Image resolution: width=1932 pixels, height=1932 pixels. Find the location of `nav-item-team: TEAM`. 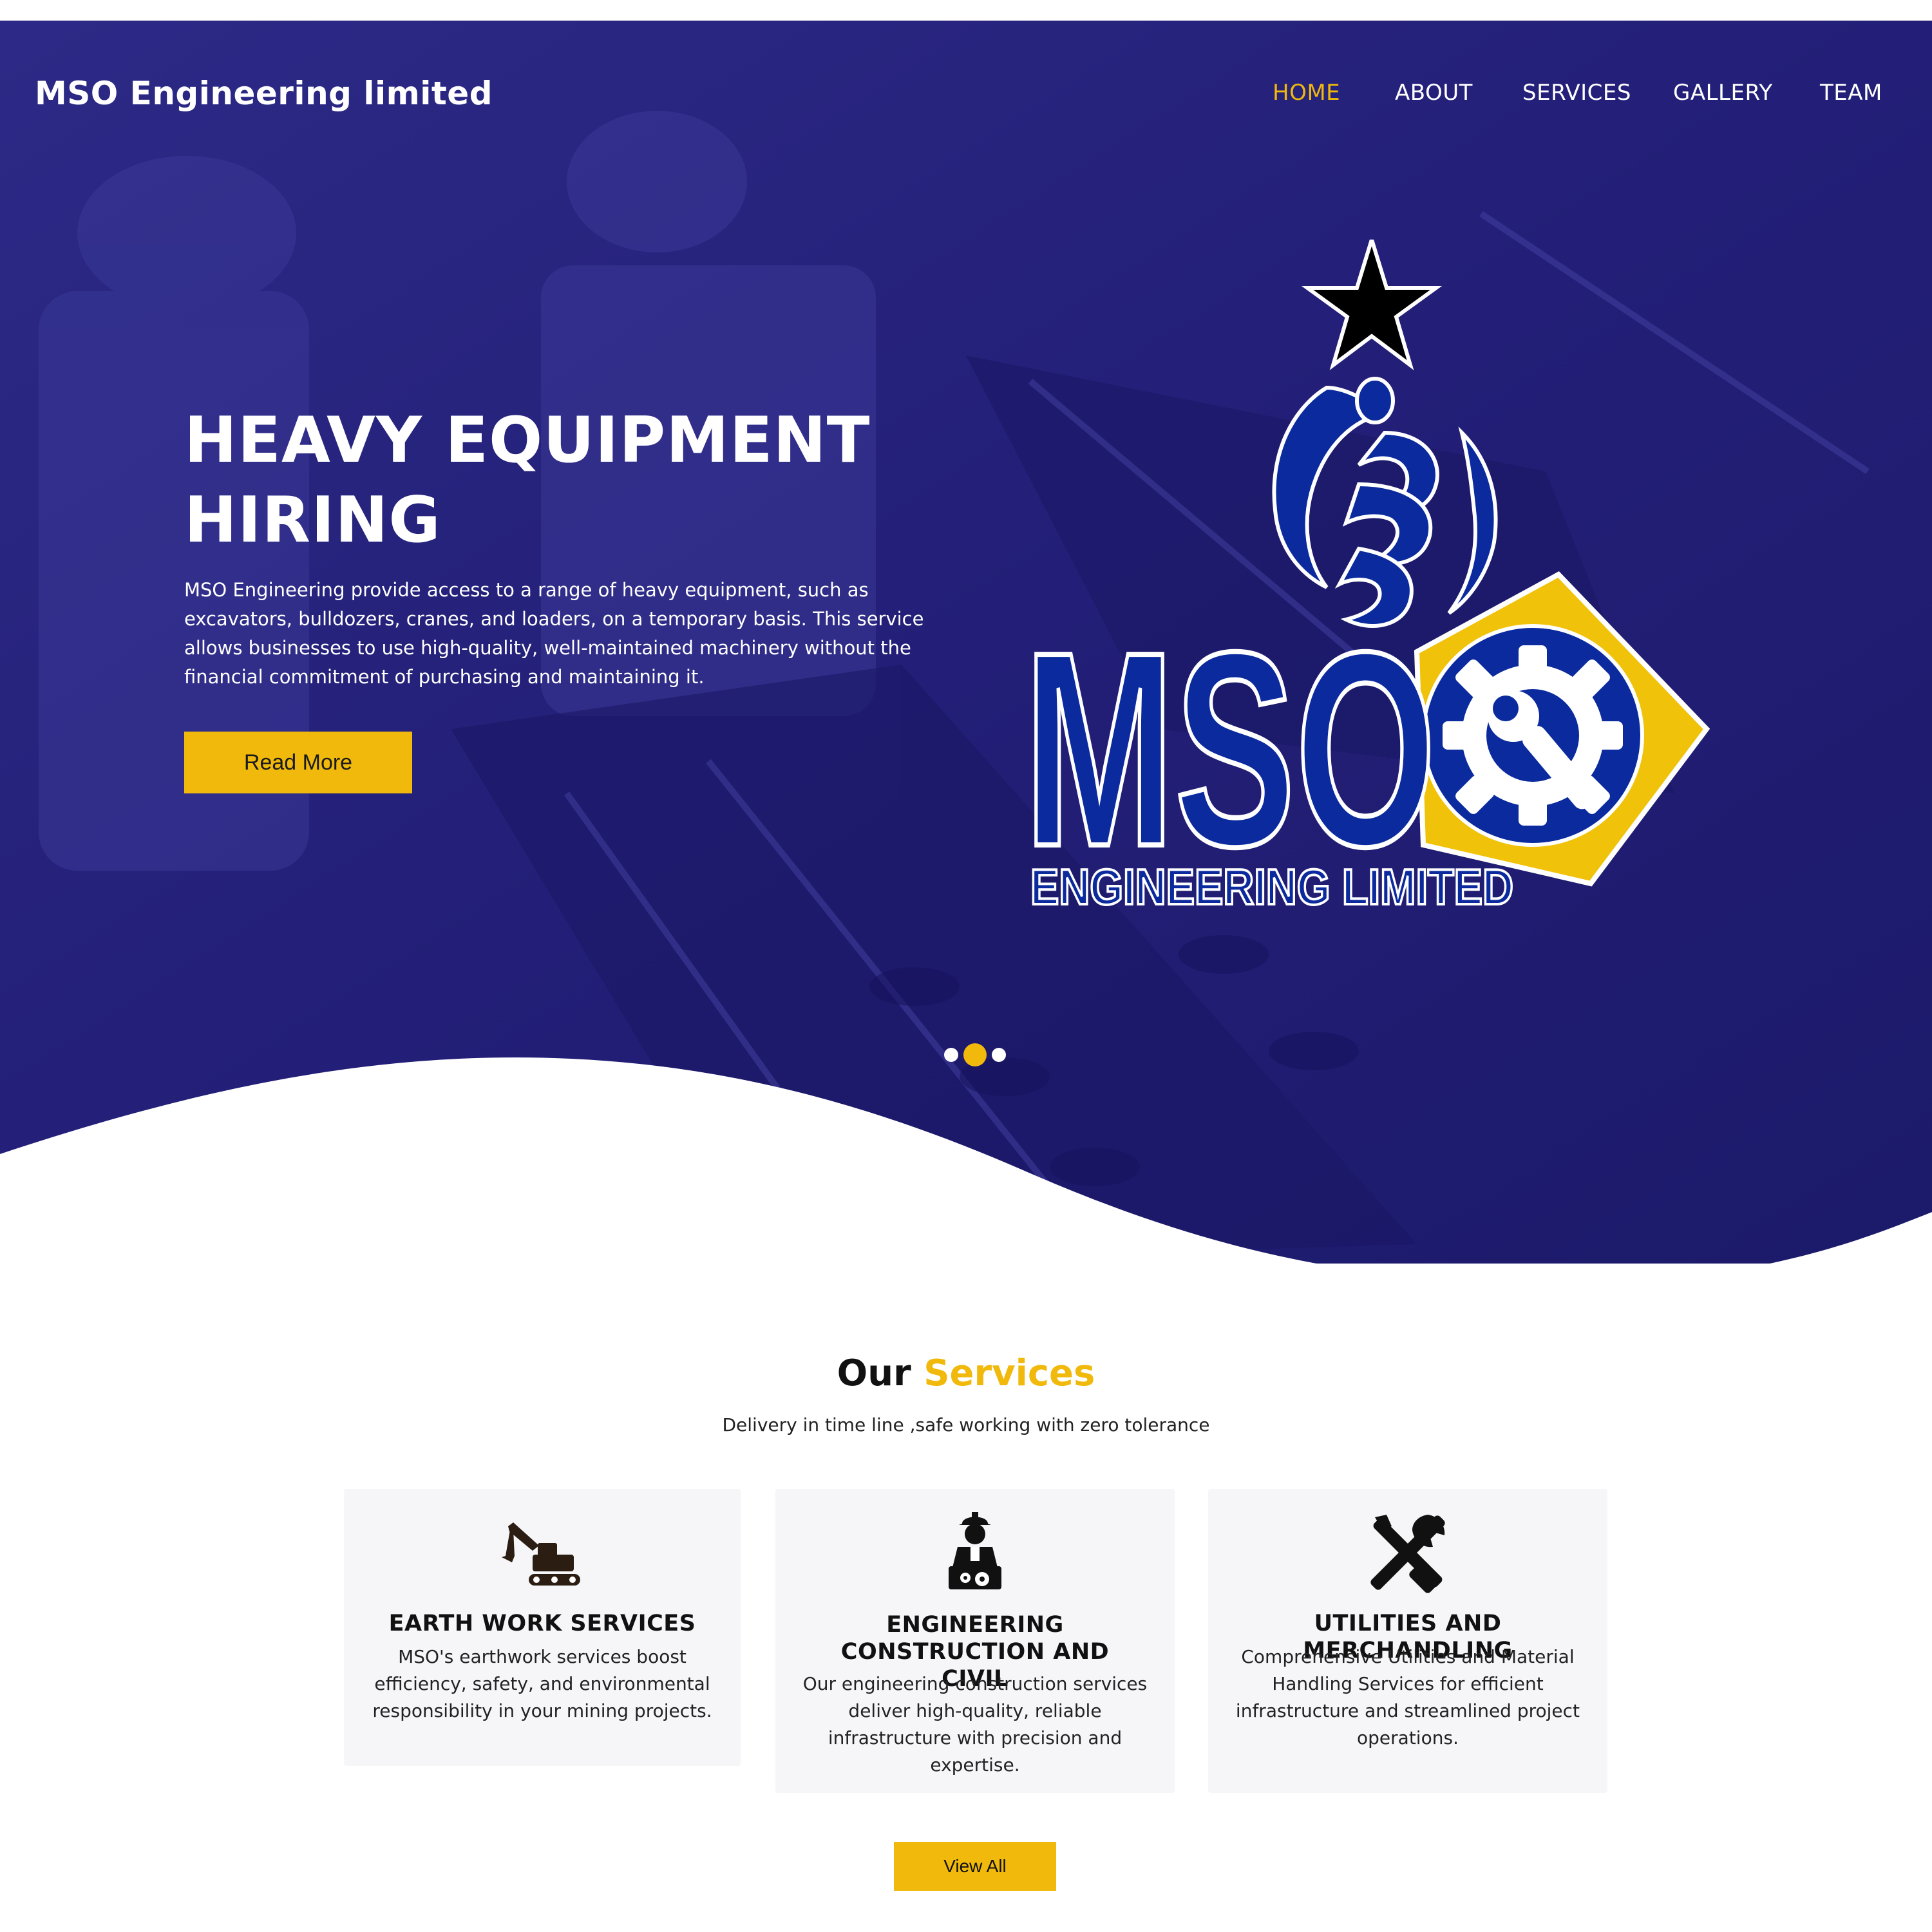

nav-item-team: TEAM is located at coordinates (1851, 93).